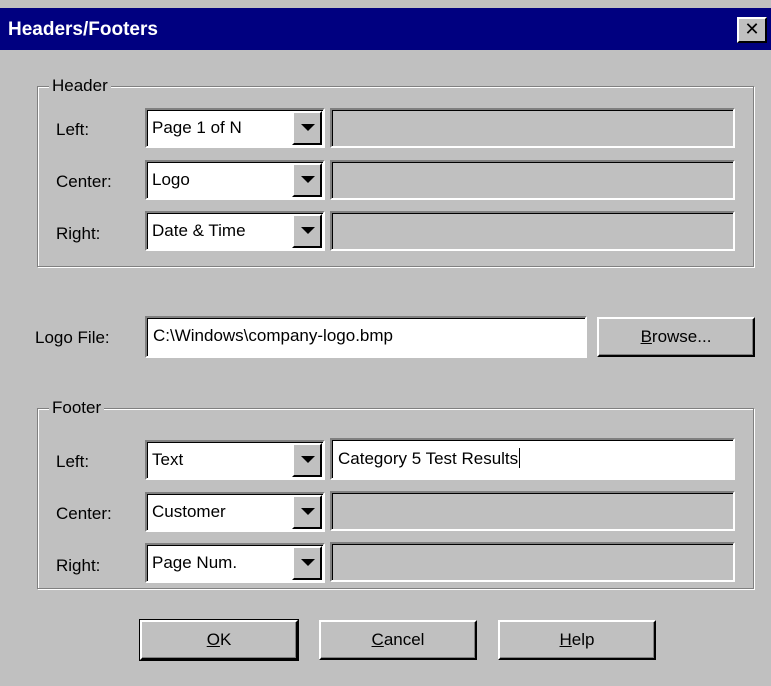  Describe the element at coordinates (171, 179) in the screenshot. I see `header-center-selected-value: Logo` at that location.